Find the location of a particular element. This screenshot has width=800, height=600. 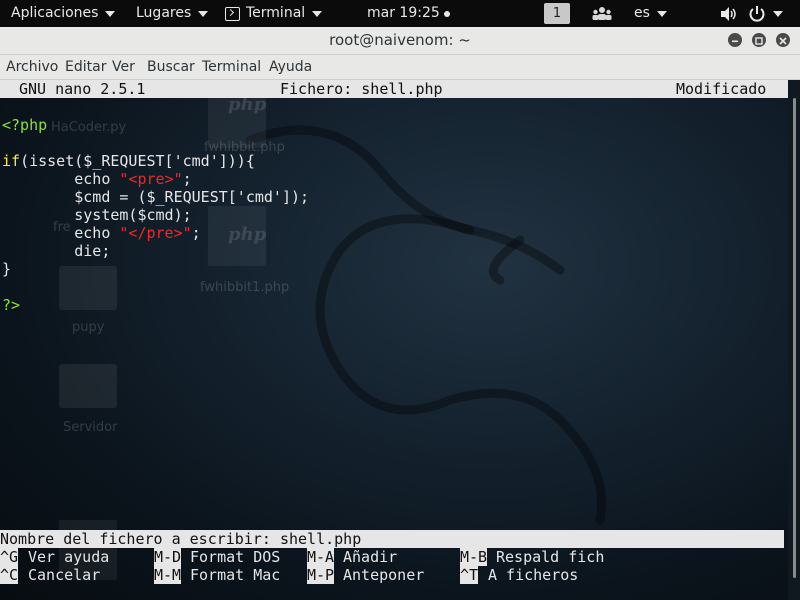

desktop-ghost-servidor: Servidor is located at coordinates (90, 427).